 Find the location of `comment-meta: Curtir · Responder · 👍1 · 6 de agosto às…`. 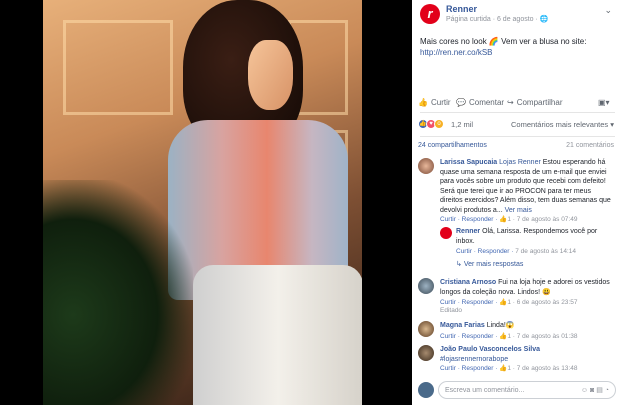

comment-meta: Curtir · Responder · 👍1 · 6 de agosto às… is located at coordinates (508, 302).